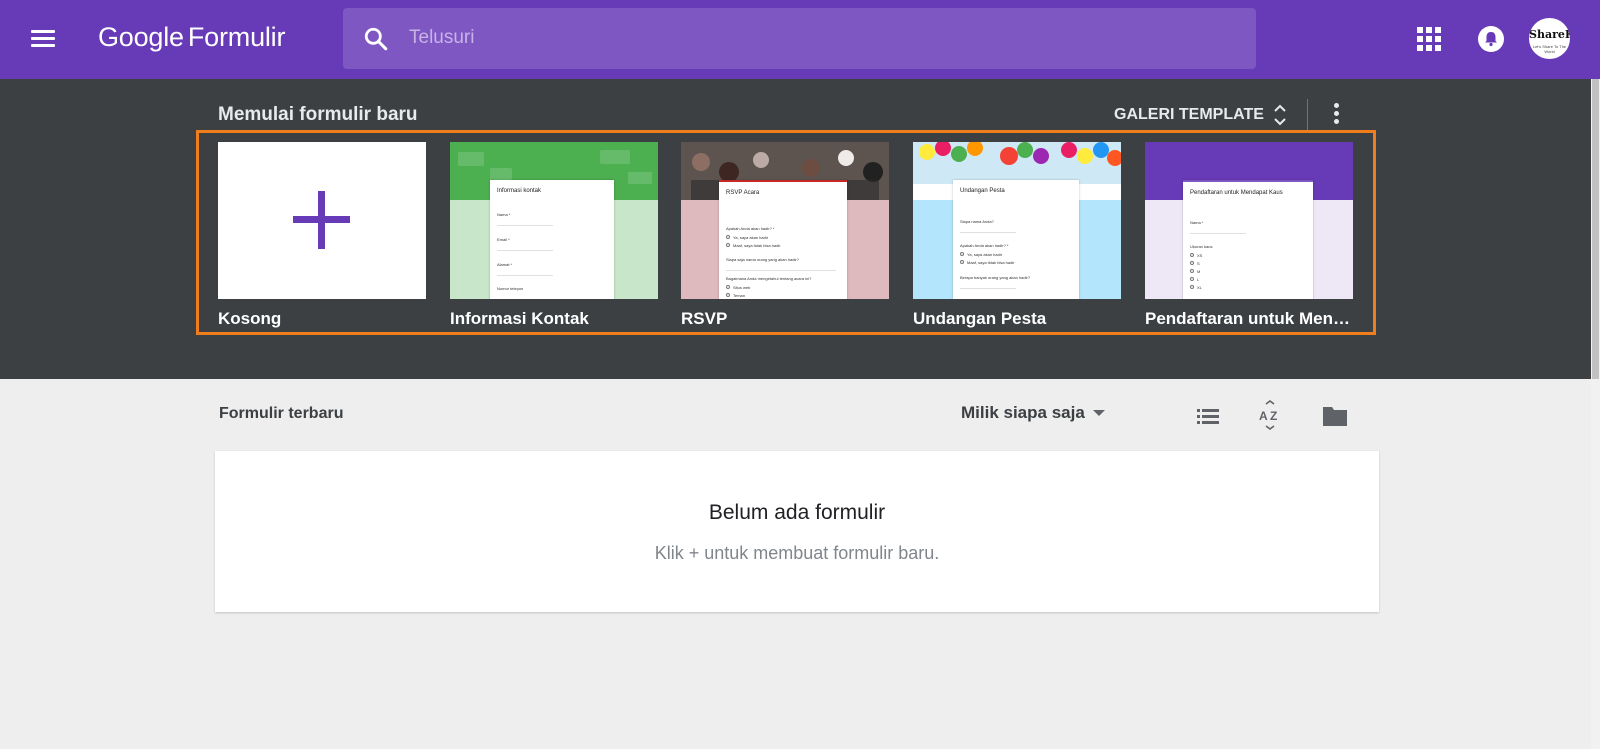 The width and height of the screenshot is (1600, 749). What do you see at coordinates (982, 191) in the screenshot?
I see `preview-title: Undangan Pesta` at bounding box center [982, 191].